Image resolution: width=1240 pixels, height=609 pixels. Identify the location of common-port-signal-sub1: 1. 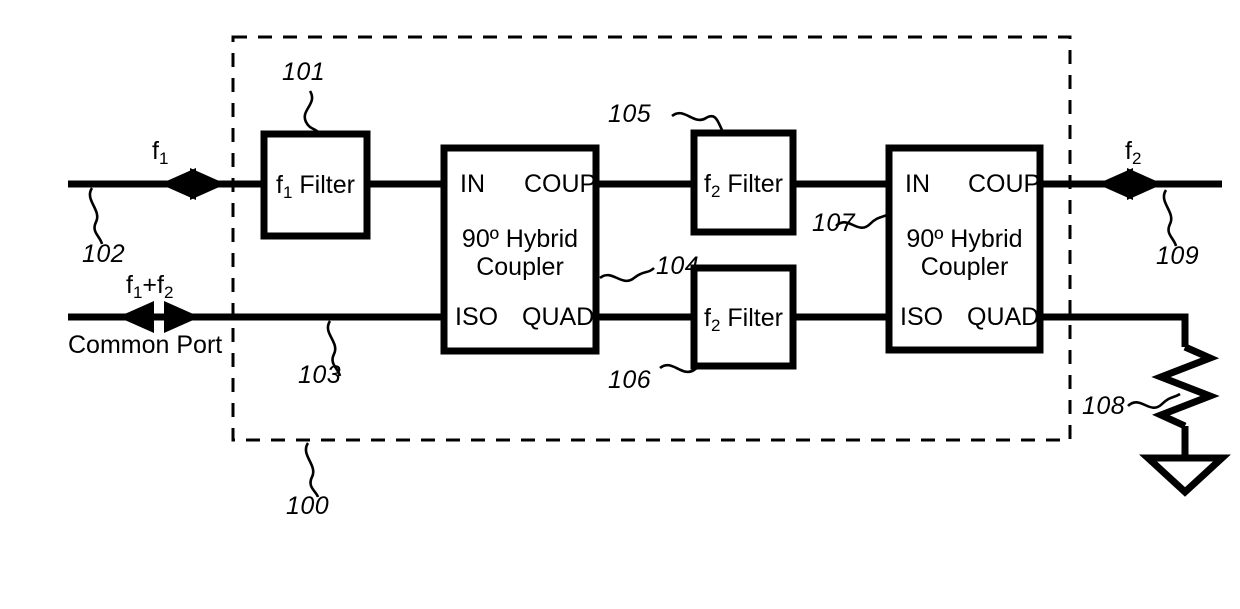
(137, 292).